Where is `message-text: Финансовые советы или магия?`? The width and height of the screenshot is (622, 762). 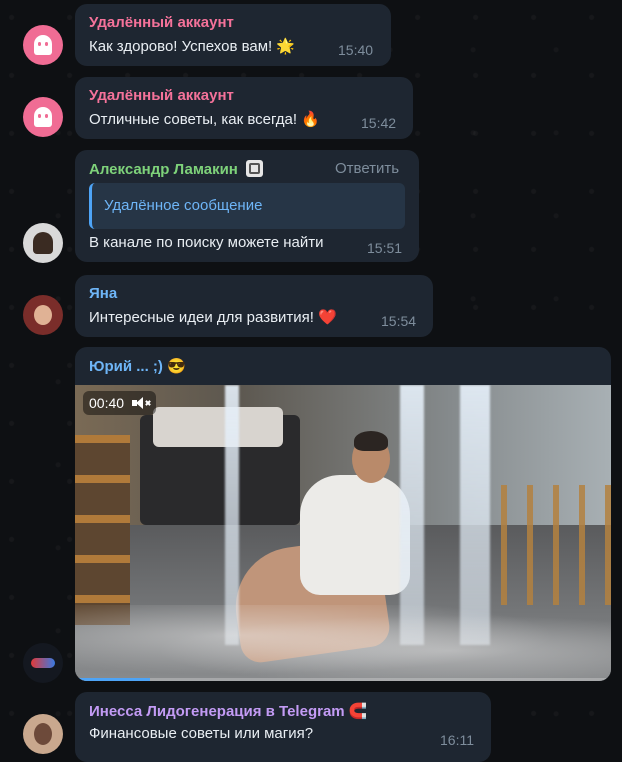
message-text: Финансовые советы или магия? is located at coordinates (201, 733).